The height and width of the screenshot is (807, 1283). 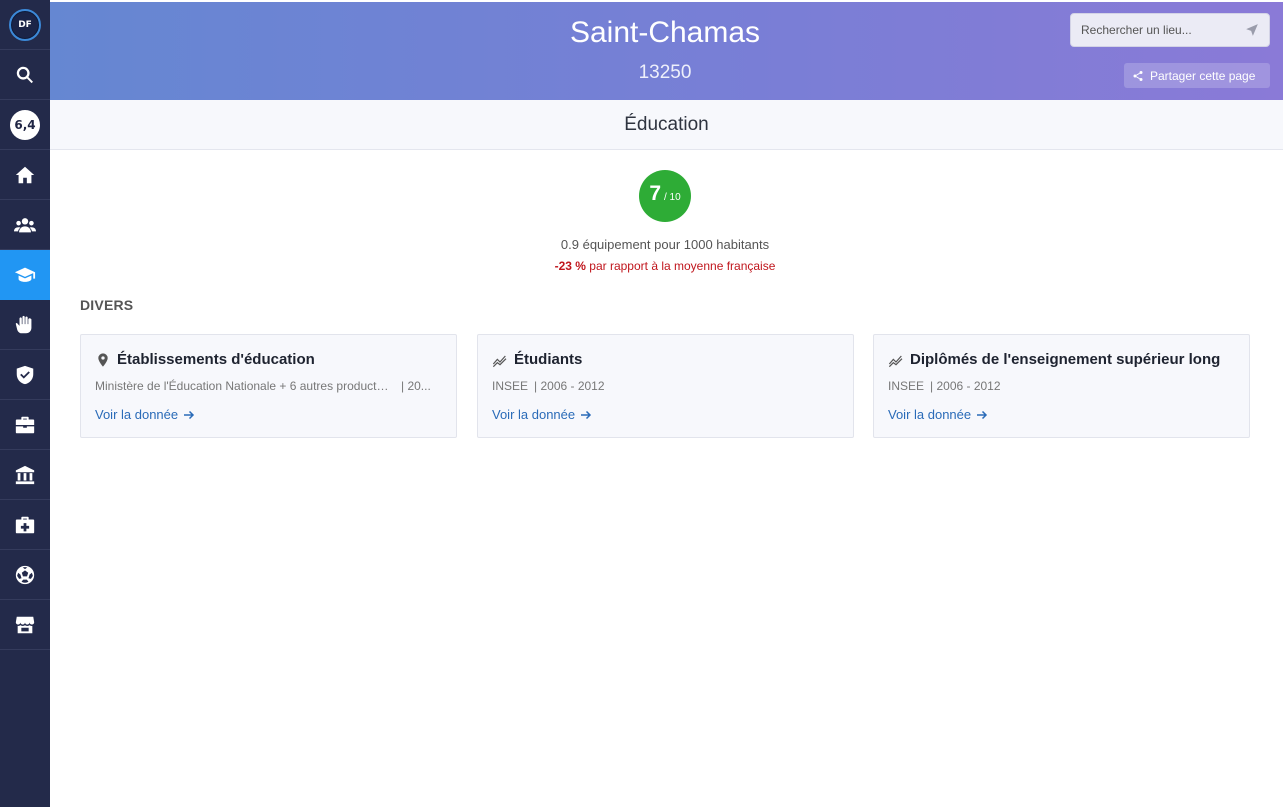 What do you see at coordinates (1156, 30) in the screenshot?
I see `search-input` at bounding box center [1156, 30].